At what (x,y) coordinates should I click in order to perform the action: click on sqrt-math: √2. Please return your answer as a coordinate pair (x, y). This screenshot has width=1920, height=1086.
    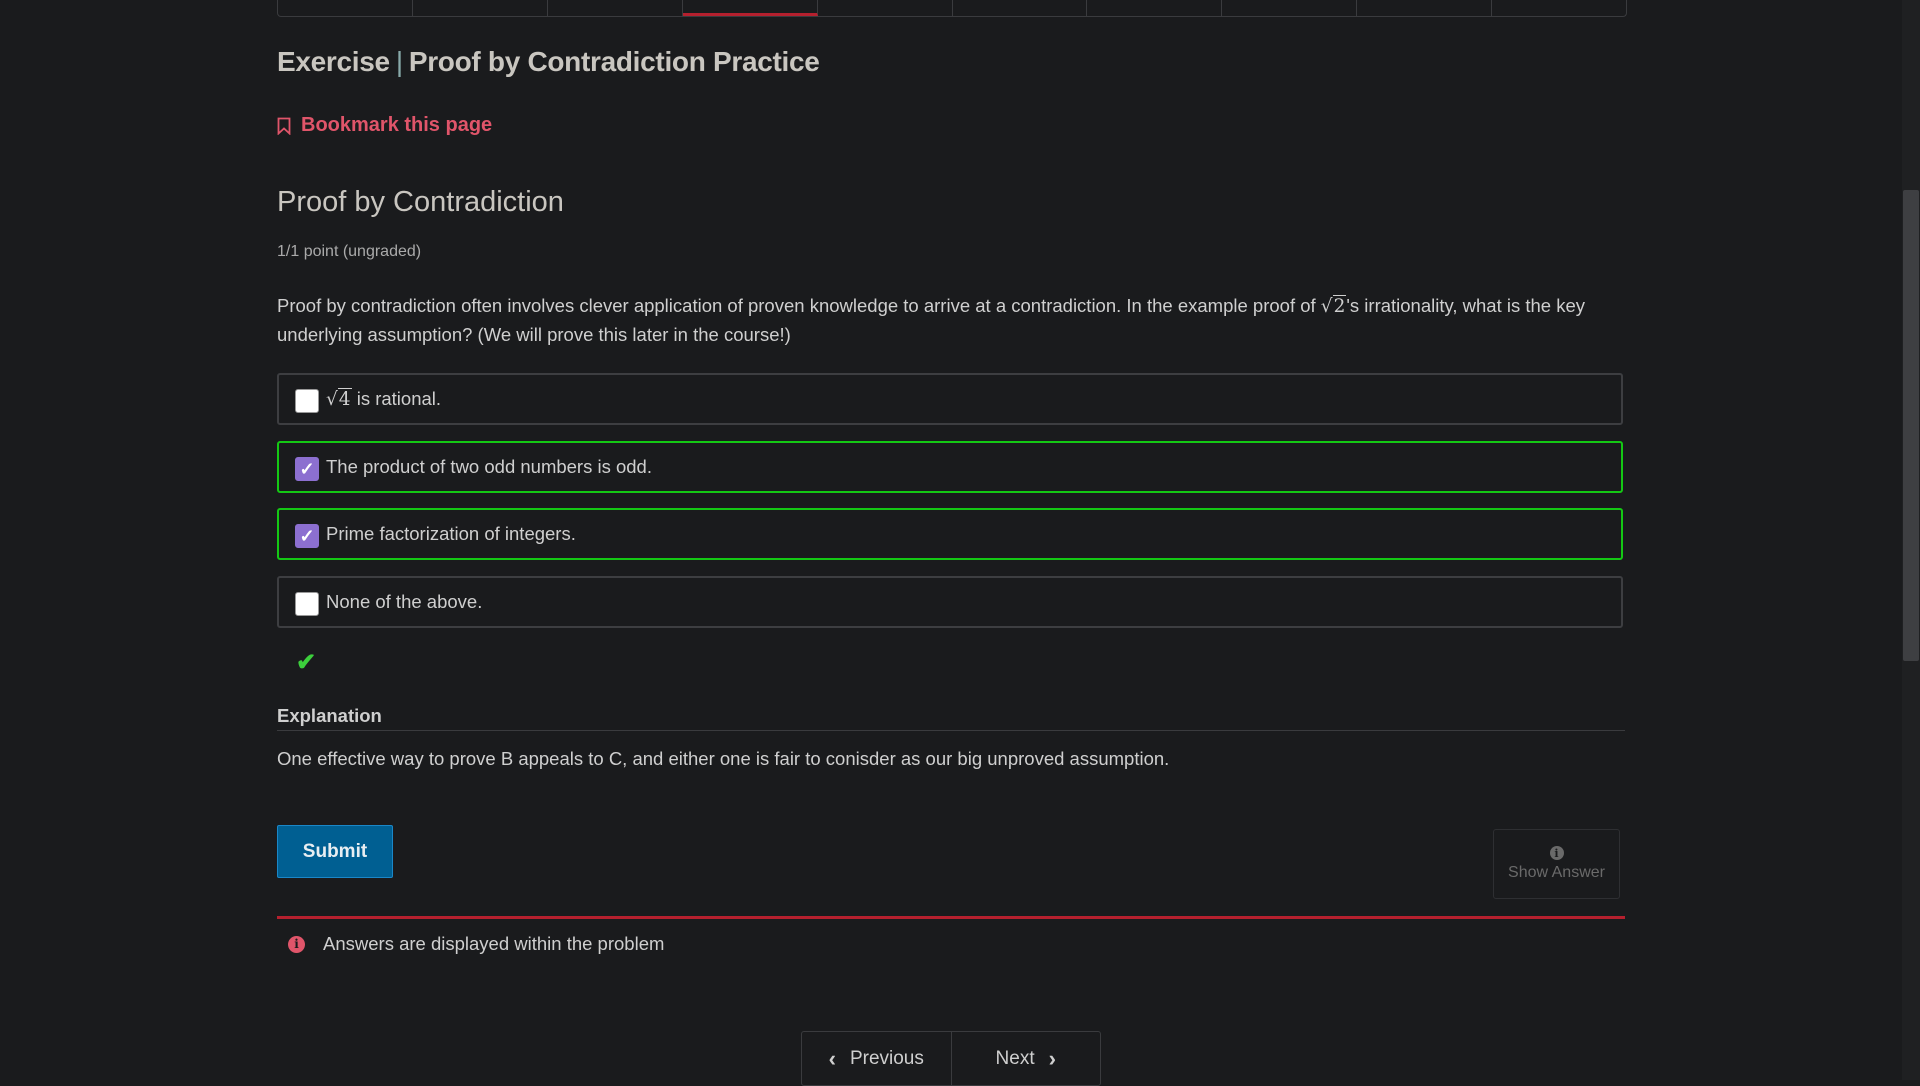
    Looking at the image, I should click on (1333, 306).